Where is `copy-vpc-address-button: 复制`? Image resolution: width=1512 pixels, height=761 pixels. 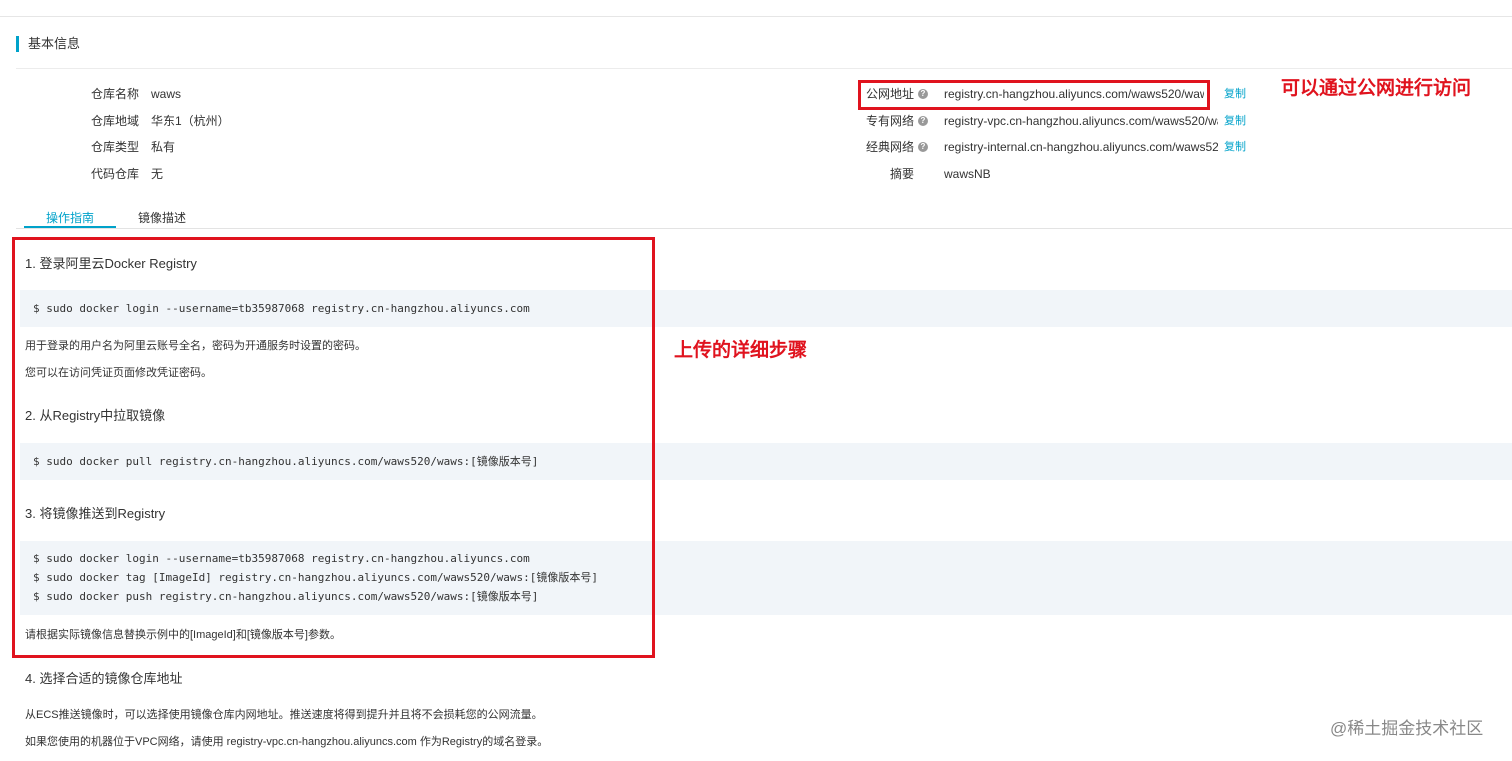 copy-vpc-address-button: 复制 is located at coordinates (1235, 121).